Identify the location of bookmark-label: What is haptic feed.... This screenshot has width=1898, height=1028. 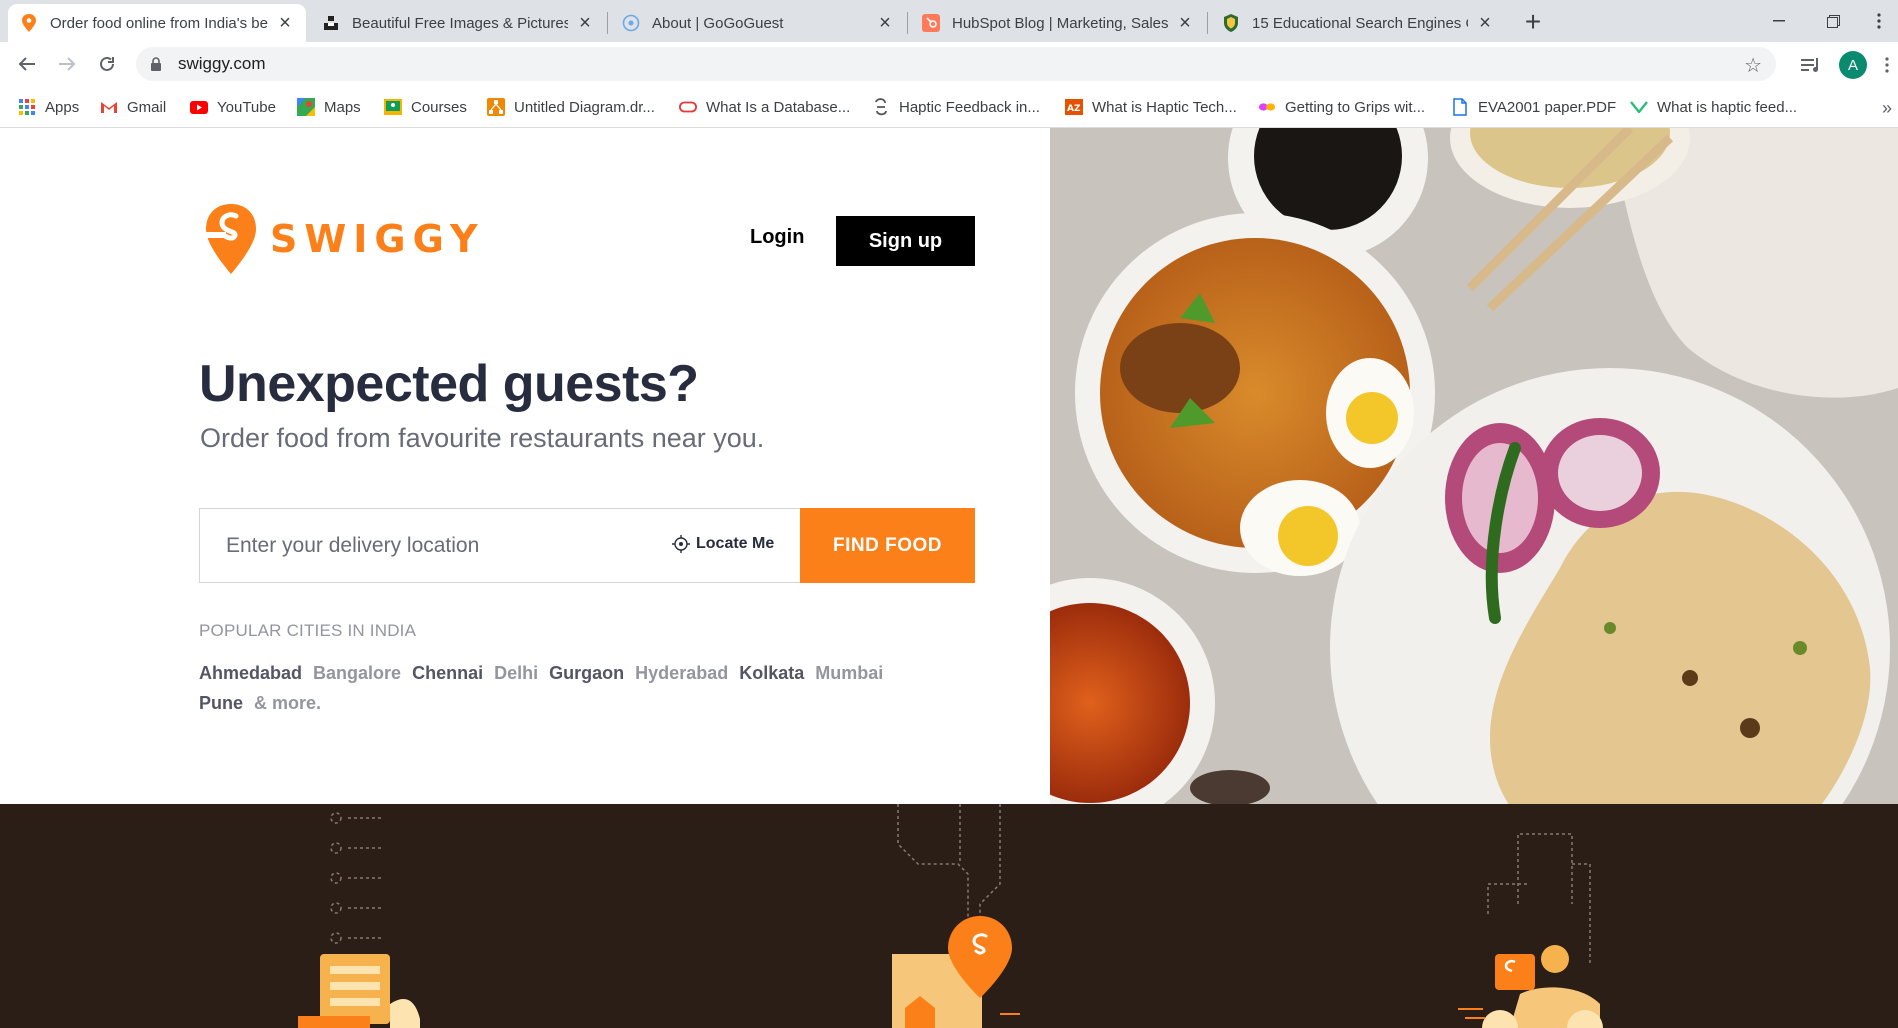
(1727, 107).